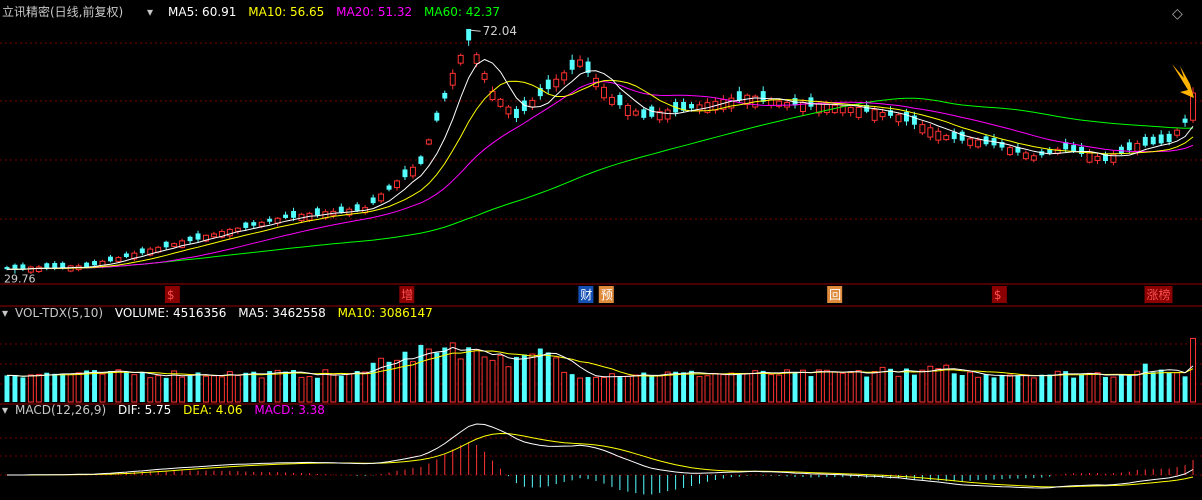 The width and height of the screenshot is (1202, 500). I want to click on event-markers: $ 增 财预 回 $ 涨榜, so click(668, 294).